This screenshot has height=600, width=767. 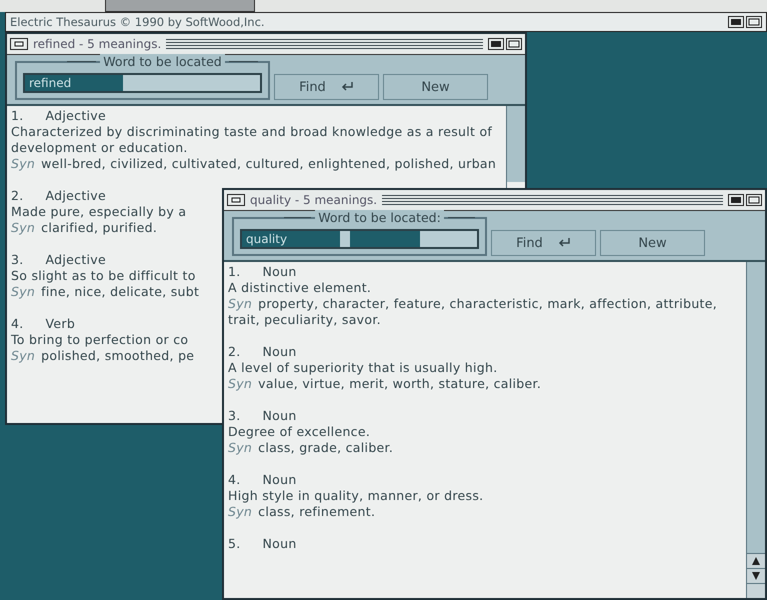 What do you see at coordinates (162, 61) in the screenshot?
I see `group-label: Word to be located` at bounding box center [162, 61].